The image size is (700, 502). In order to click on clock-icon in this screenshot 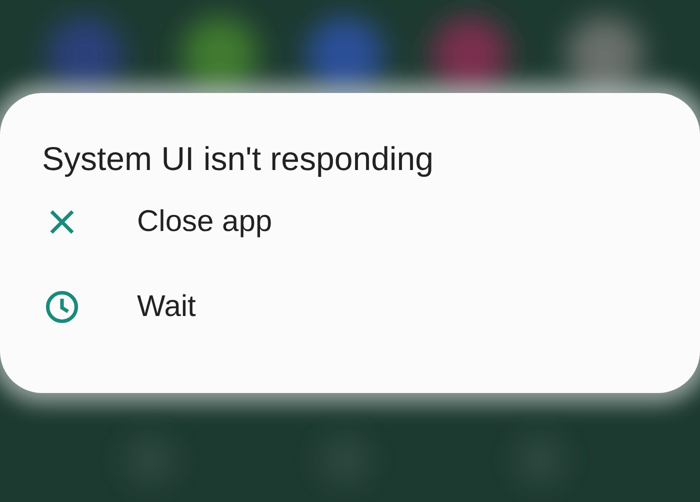, I will do `click(62, 306)`.